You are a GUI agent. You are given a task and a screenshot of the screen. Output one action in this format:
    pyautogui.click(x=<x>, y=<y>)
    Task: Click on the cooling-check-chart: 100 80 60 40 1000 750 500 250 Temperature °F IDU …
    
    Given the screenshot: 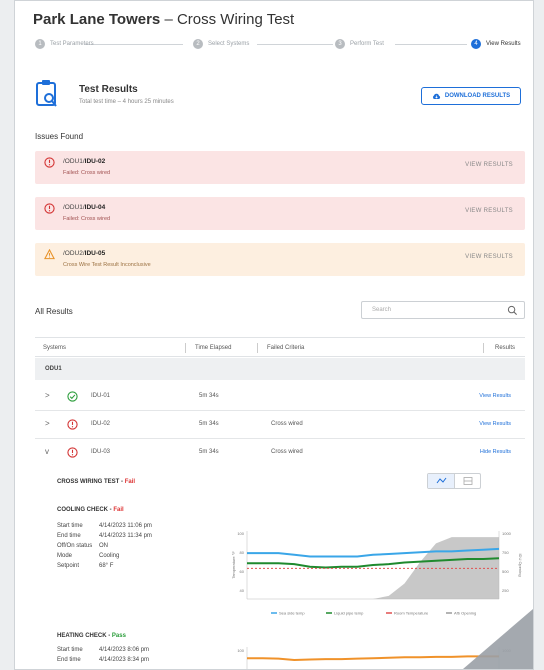 What is the action you would take?
    pyautogui.click(x=377, y=573)
    